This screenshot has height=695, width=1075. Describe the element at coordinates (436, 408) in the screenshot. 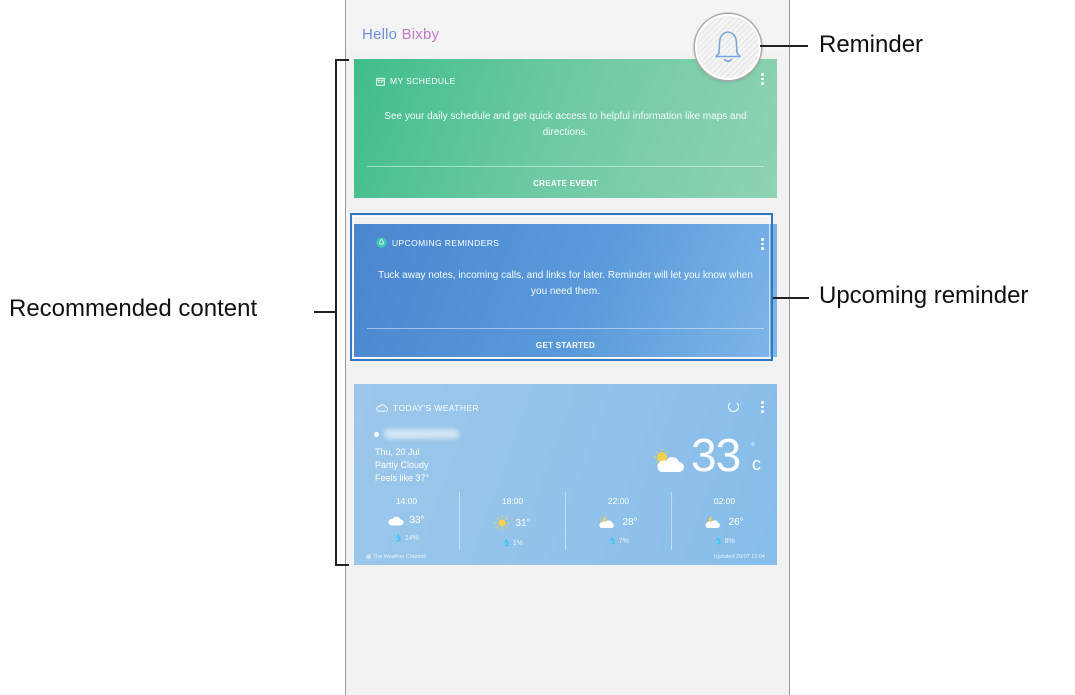

I see `weather-card-title: TODAY'S WEATHER` at that location.